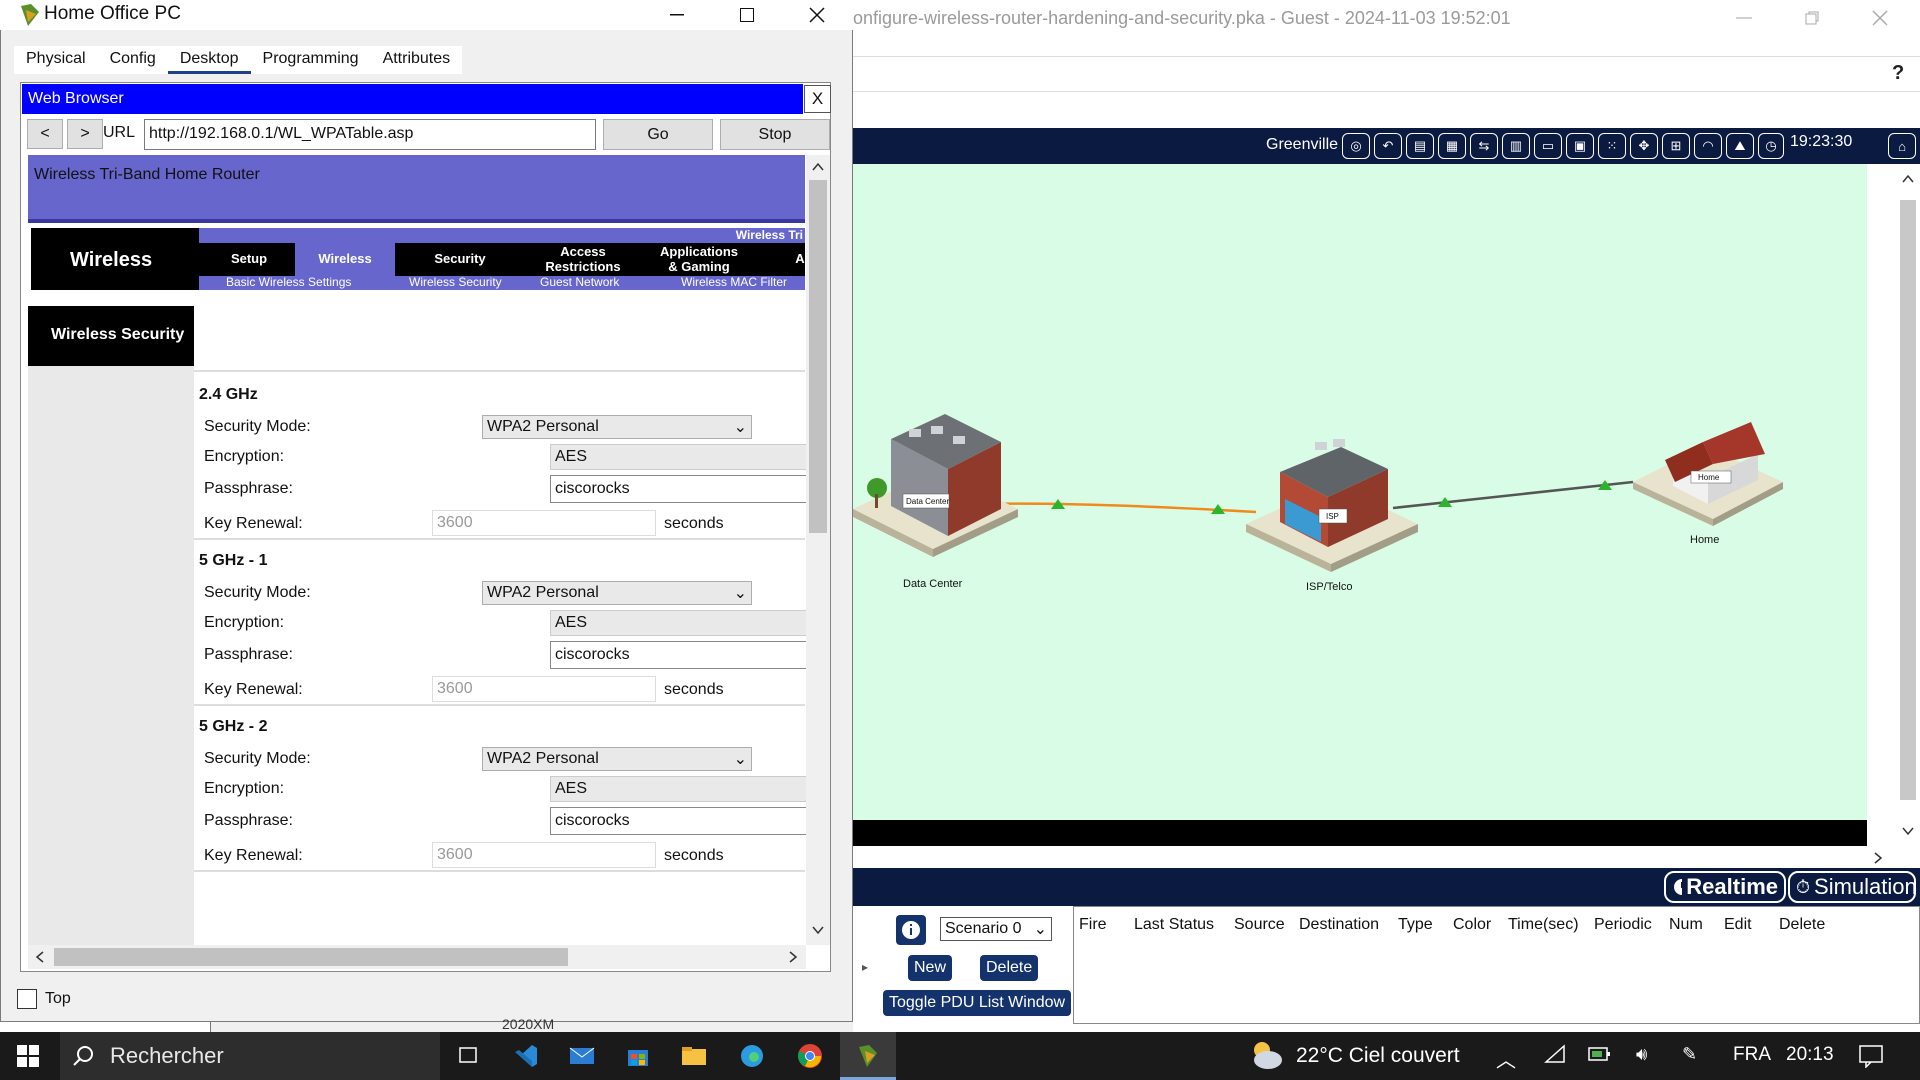 This screenshot has height=1080, width=1920. I want to click on new-scenario-button: New, so click(930, 968).